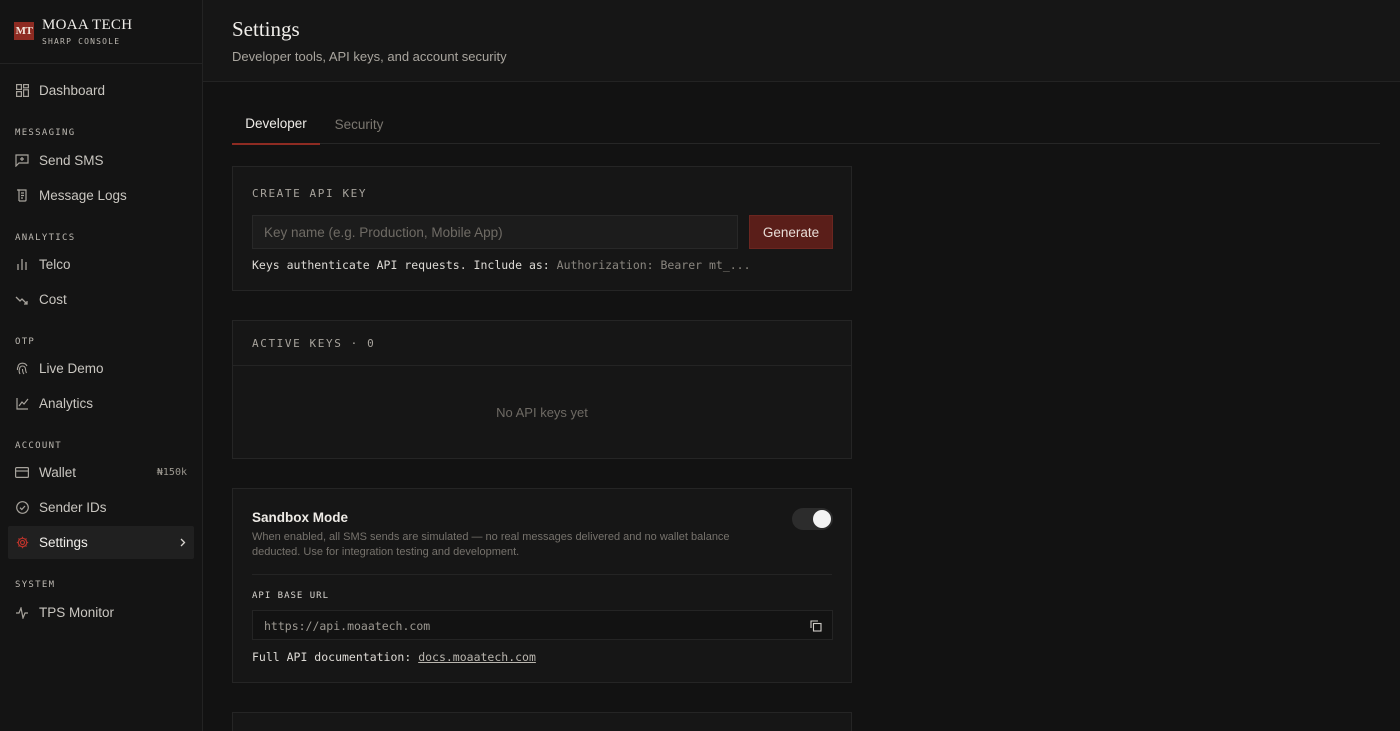 Image resolution: width=1400 pixels, height=731 pixels. What do you see at coordinates (58, 472) in the screenshot?
I see `sidebar-item-label: Wallet` at bounding box center [58, 472].